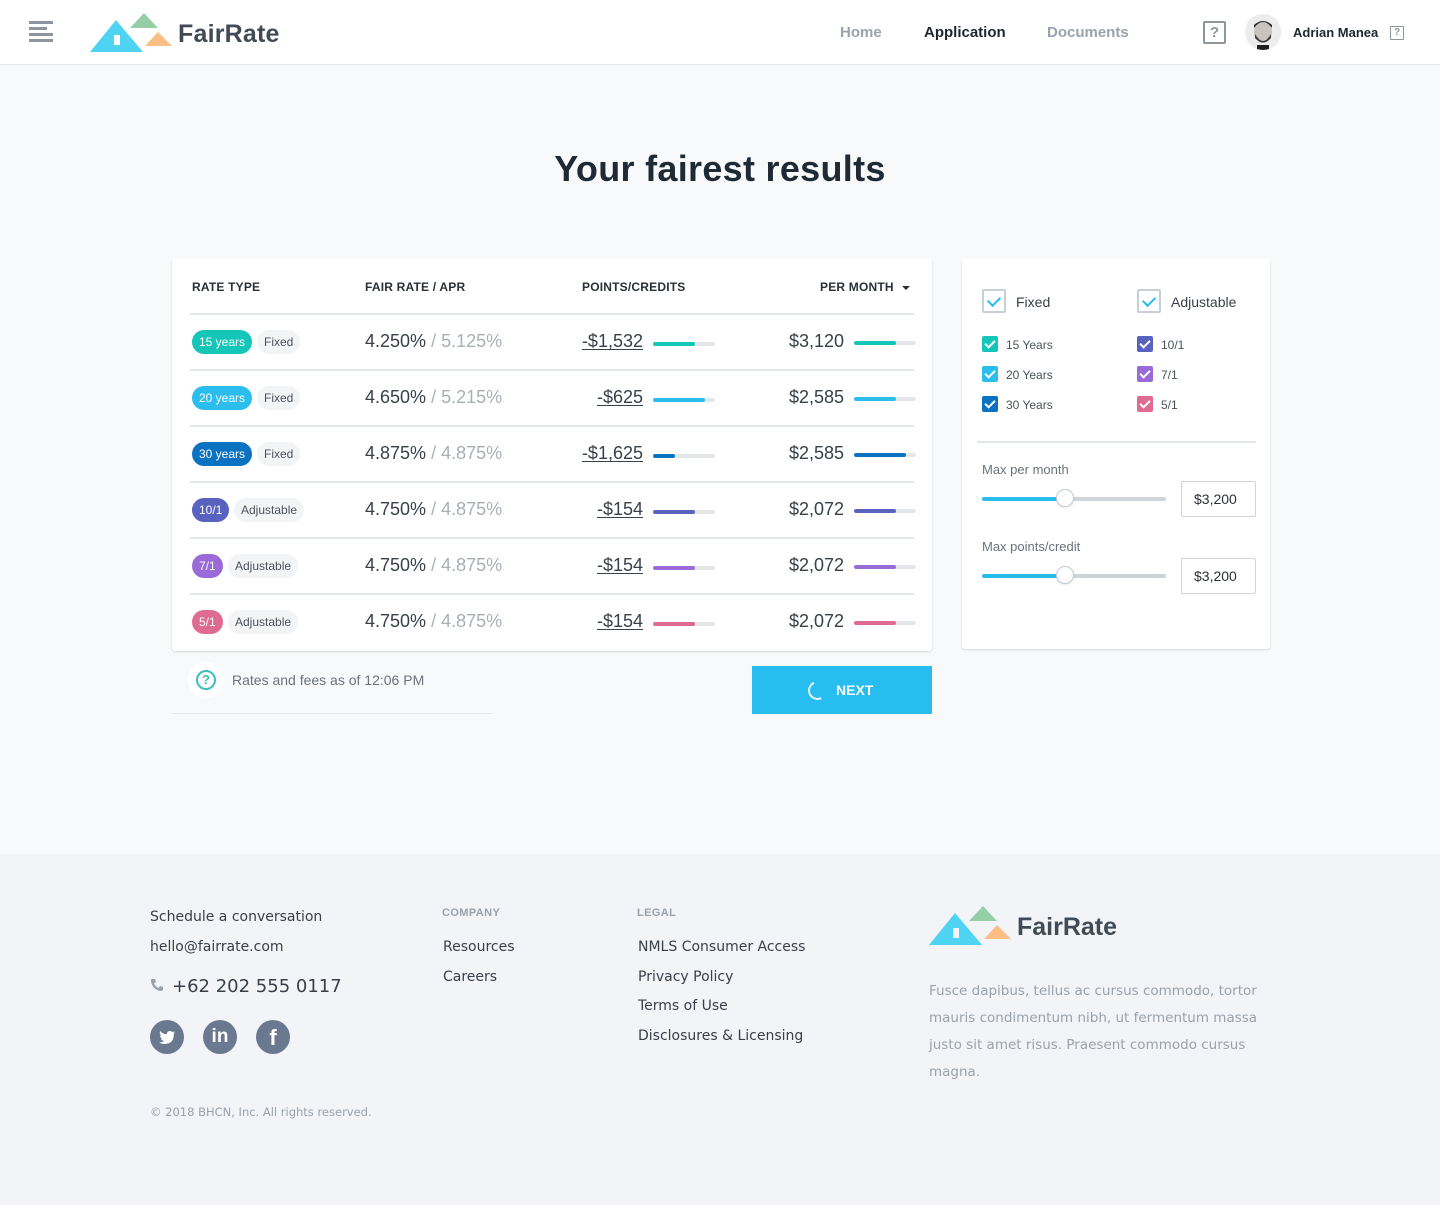 The height and width of the screenshot is (1205, 1440). Describe the element at coordinates (470, 977) in the screenshot. I see `footer-link-careers: Careers` at that location.